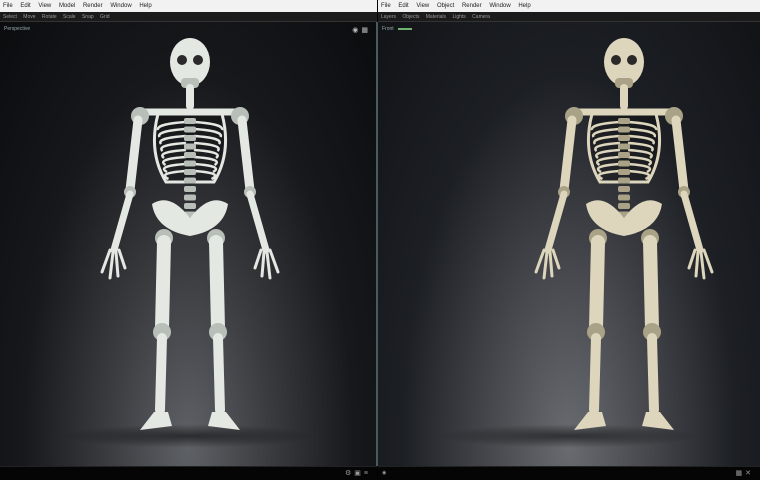  What do you see at coordinates (198, 60) in the screenshot?
I see `left-right-eye-socket` at bounding box center [198, 60].